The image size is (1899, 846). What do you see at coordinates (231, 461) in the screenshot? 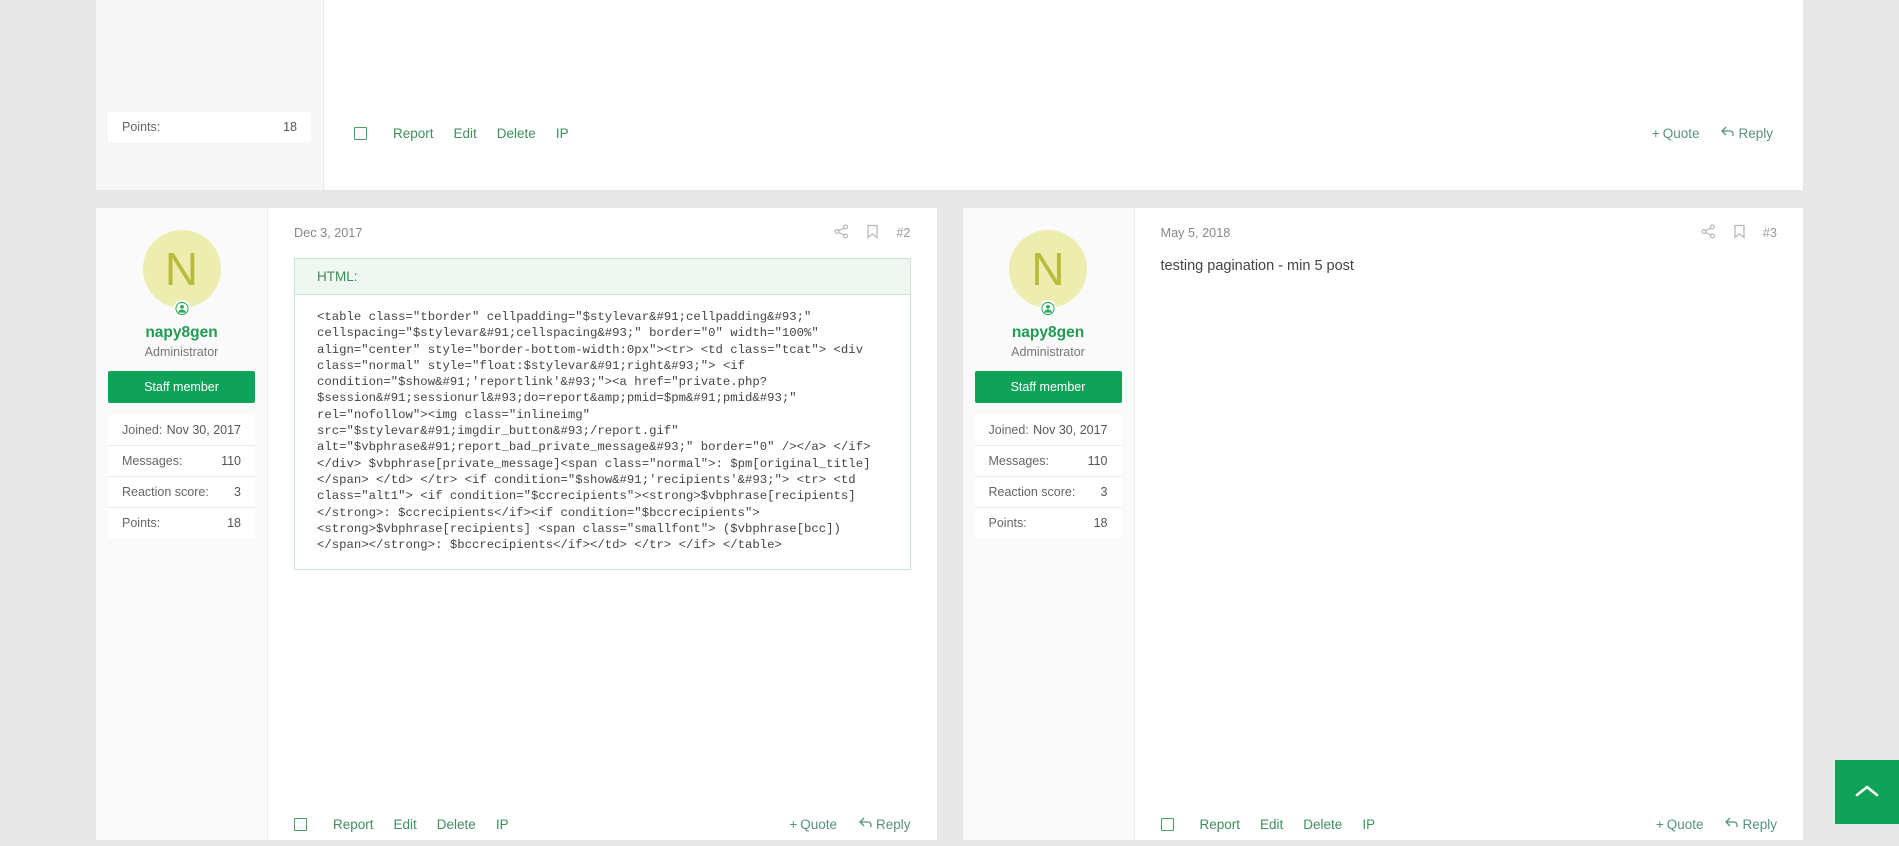
I see `stat-value: 110` at bounding box center [231, 461].